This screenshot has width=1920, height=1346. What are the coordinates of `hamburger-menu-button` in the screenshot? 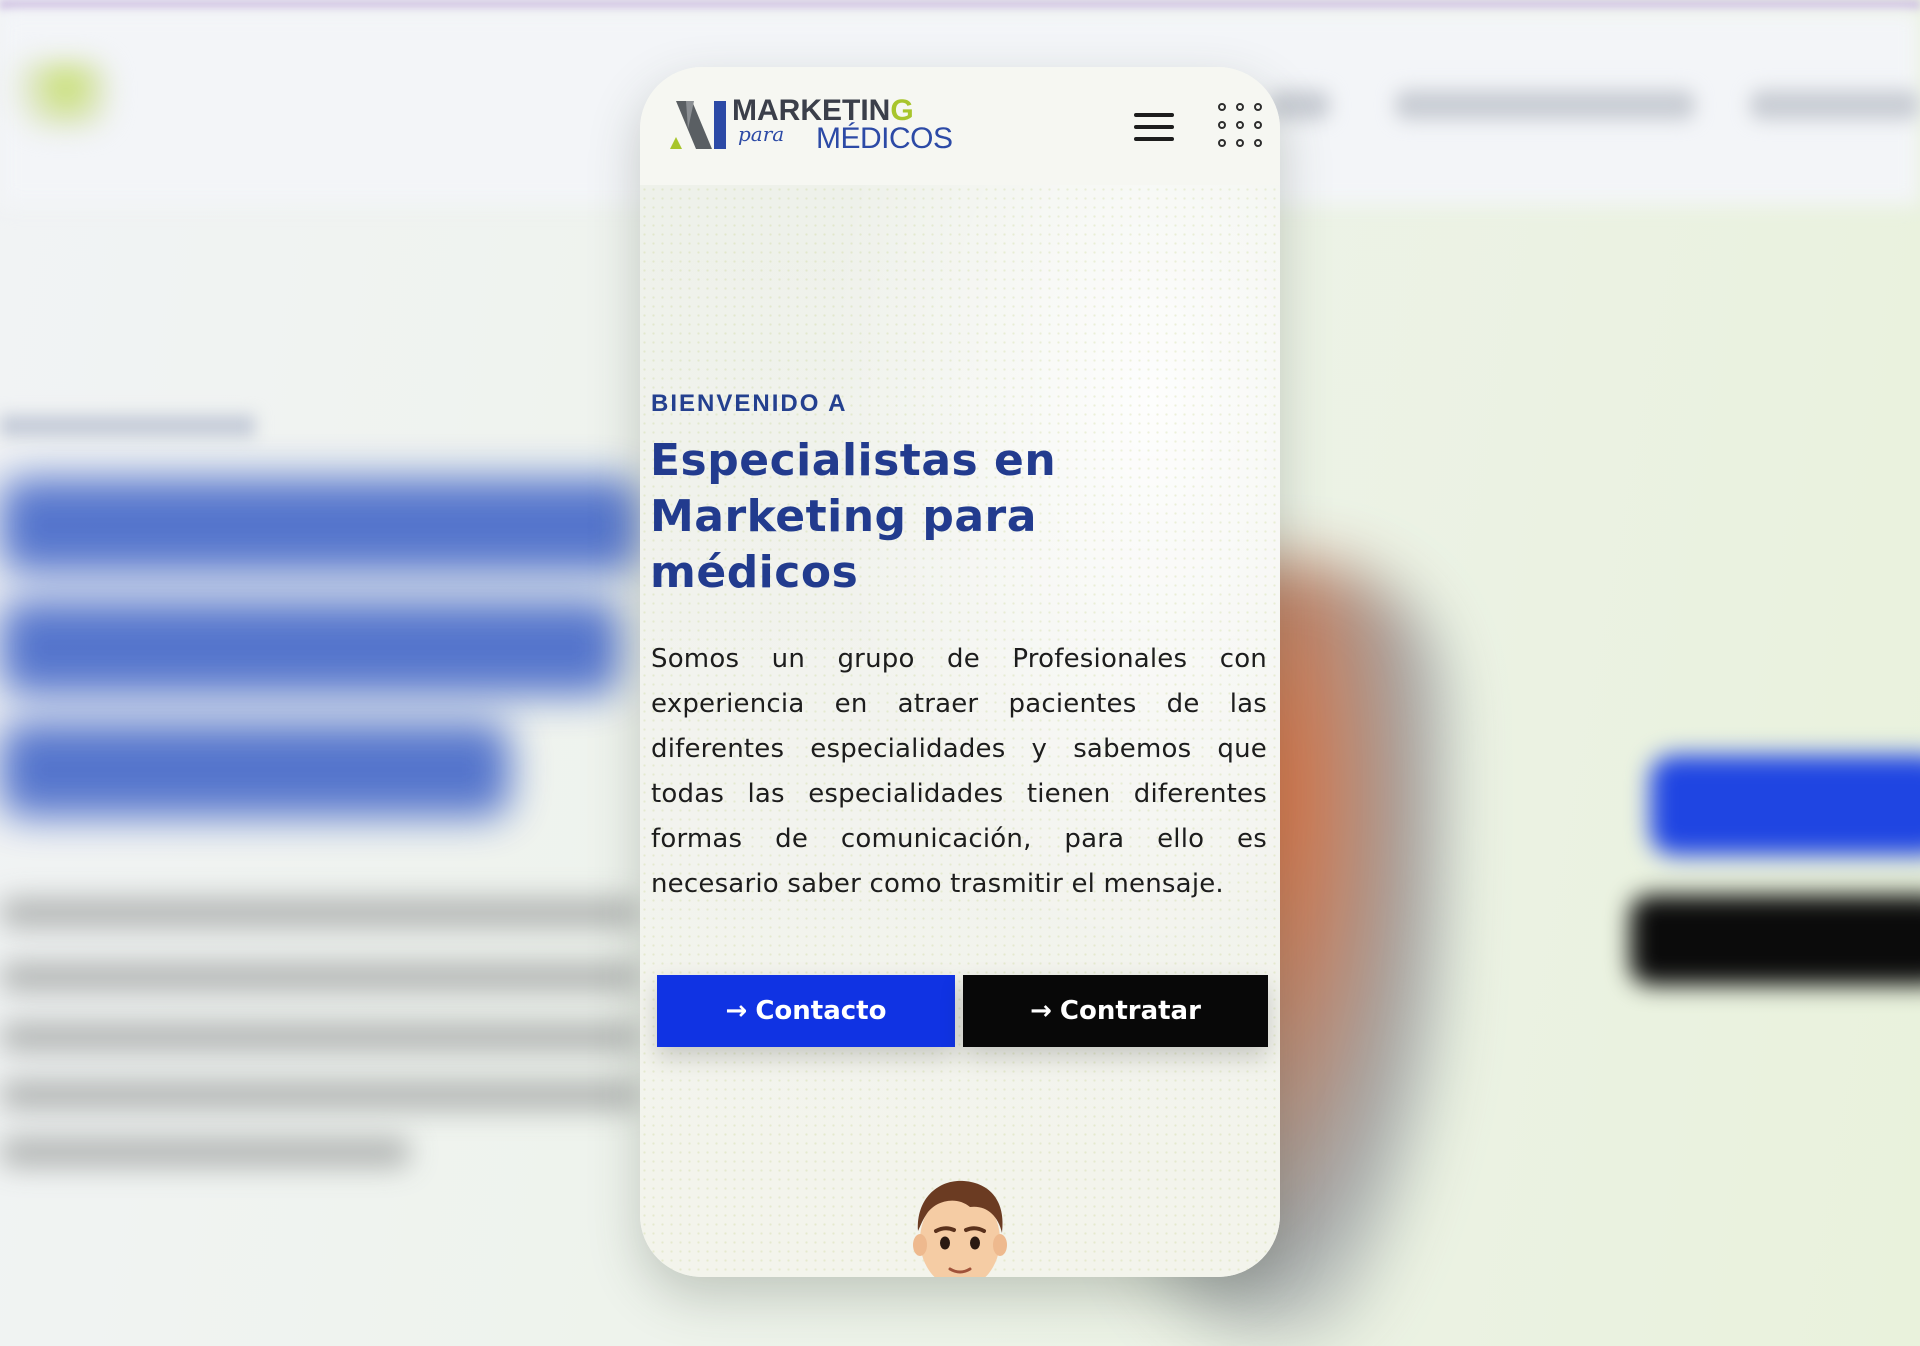 It's located at (1154, 127).